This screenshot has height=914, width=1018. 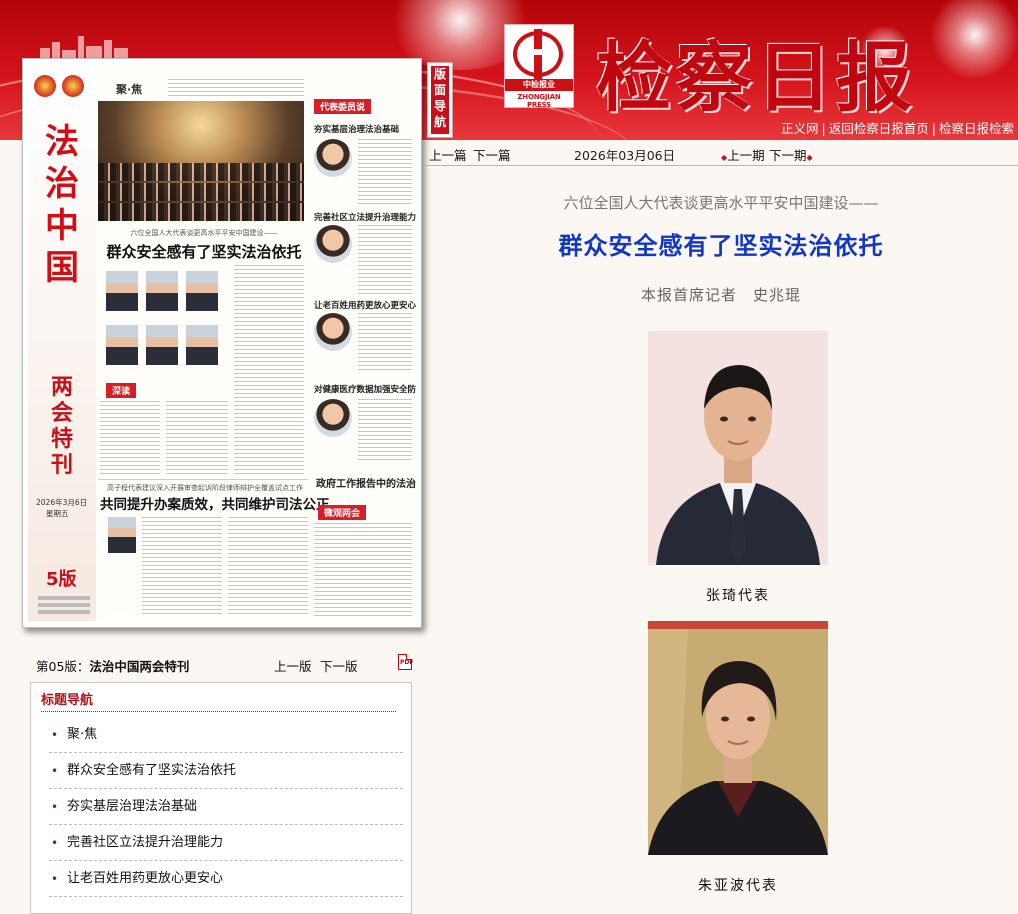 What do you see at coordinates (343, 106) in the screenshot?
I see `rep-say-label: 代表委员说` at bounding box center [343, 106].